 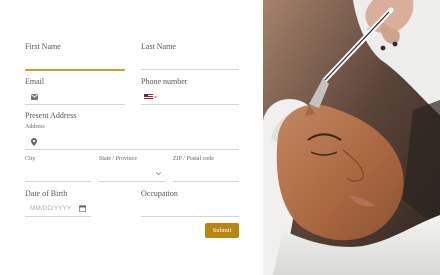 I want to click on address-underline, so click(x=132, y=149).